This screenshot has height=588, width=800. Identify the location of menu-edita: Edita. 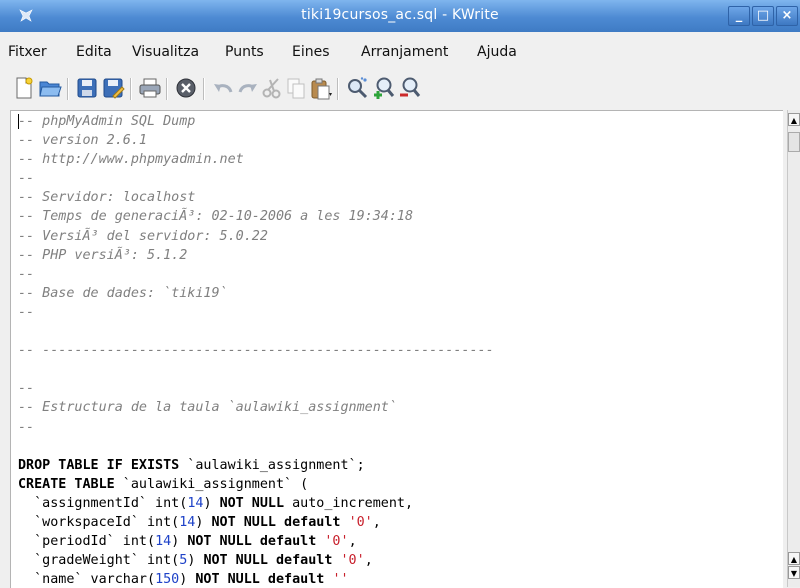
(94, 52).